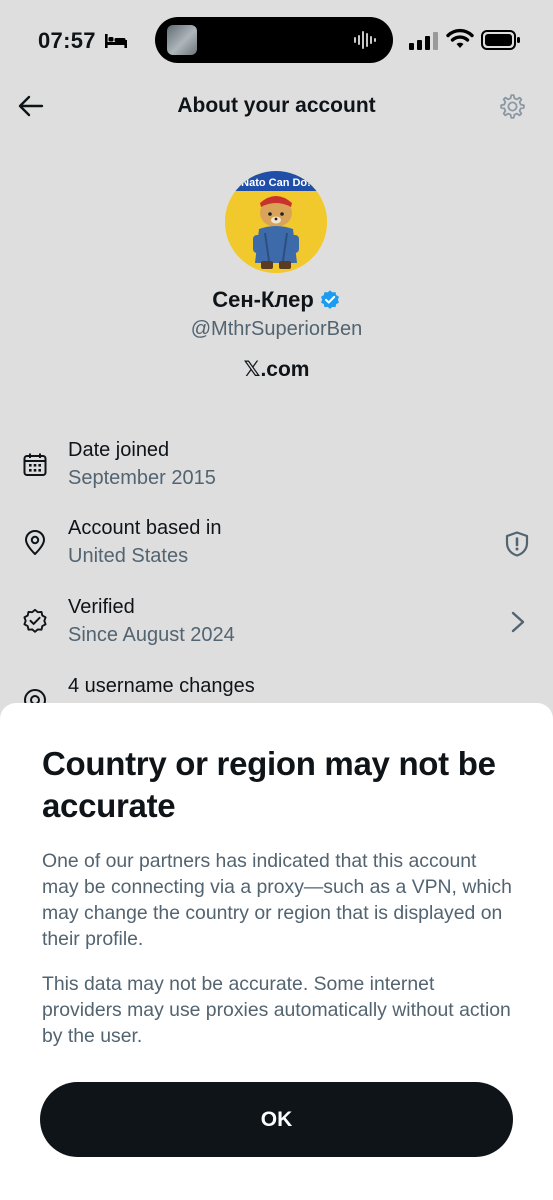 Image resolution: width=553 pixels, height=1200 pixels. I want to click on avatar-image: Nato Can Do!, so click(276, 222).